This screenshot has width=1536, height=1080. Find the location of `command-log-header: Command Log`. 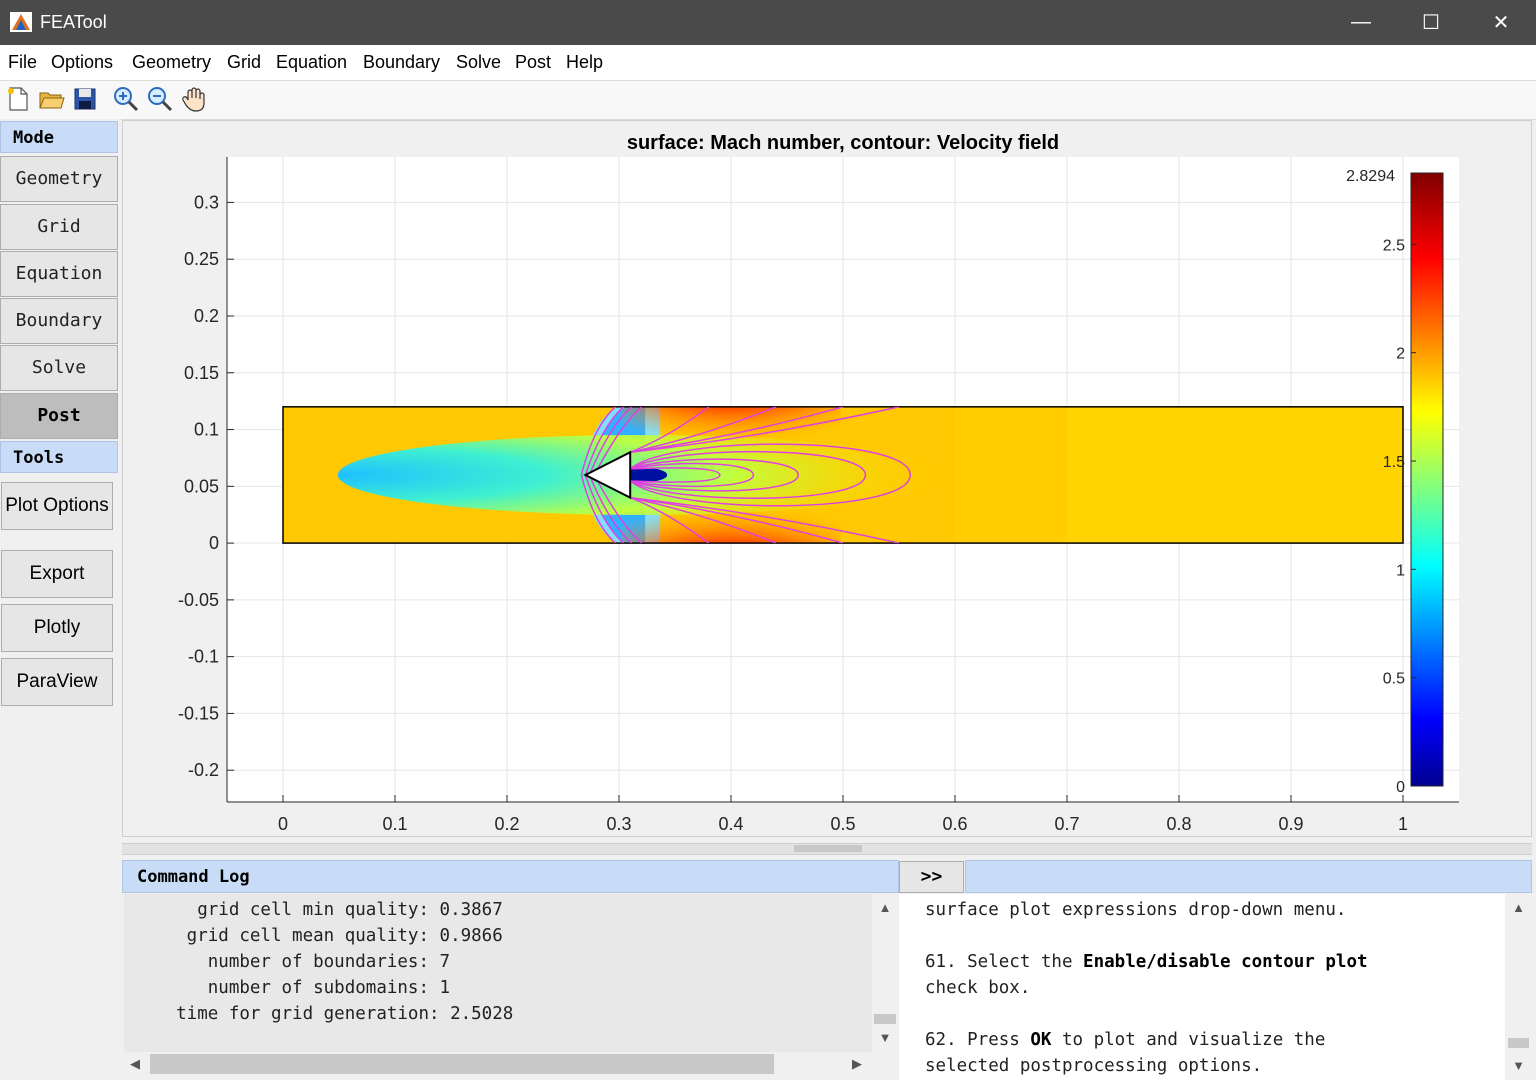

command-log-header: Command Log is located at coordinates (510, 876).